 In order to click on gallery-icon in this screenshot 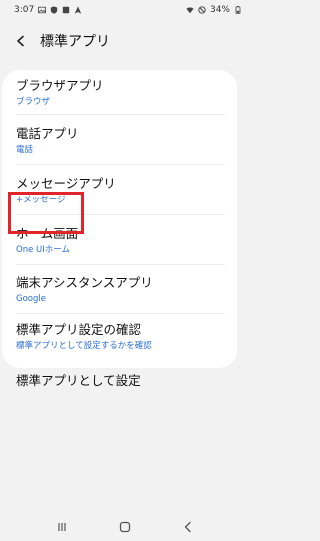, I will do `click(42, 10)`.